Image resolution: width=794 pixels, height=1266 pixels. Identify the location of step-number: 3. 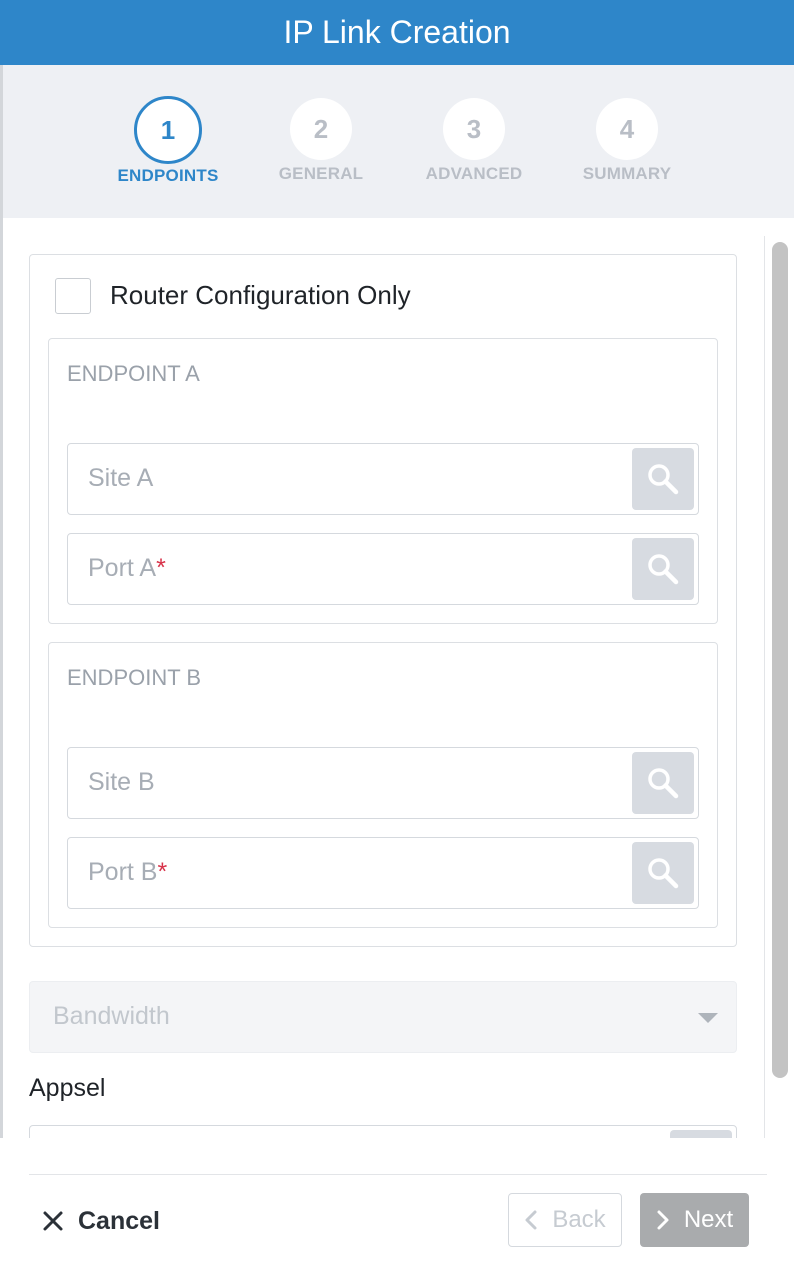
(474, 129).